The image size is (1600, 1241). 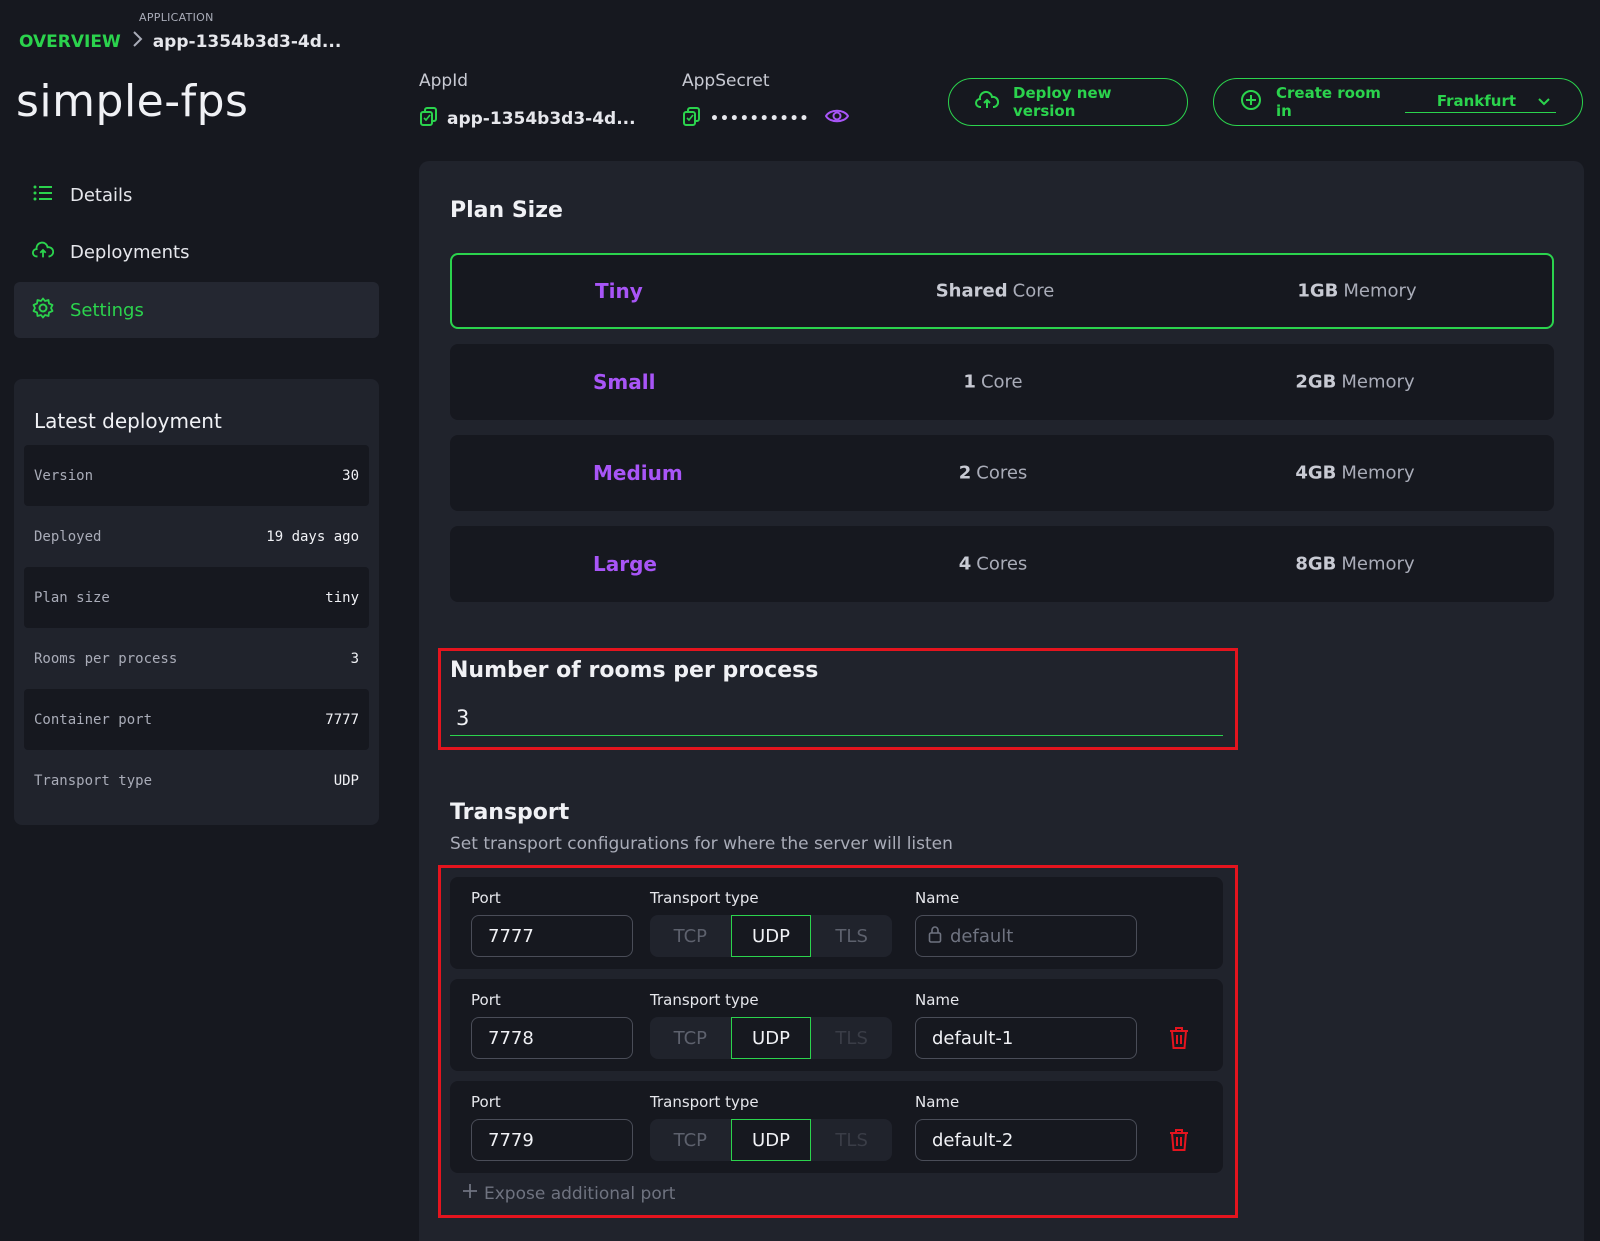 What do you see at coordinates (619, 291) in the screenshot?
I see `plan-name: Tiny` at bounding box center [619, 291].